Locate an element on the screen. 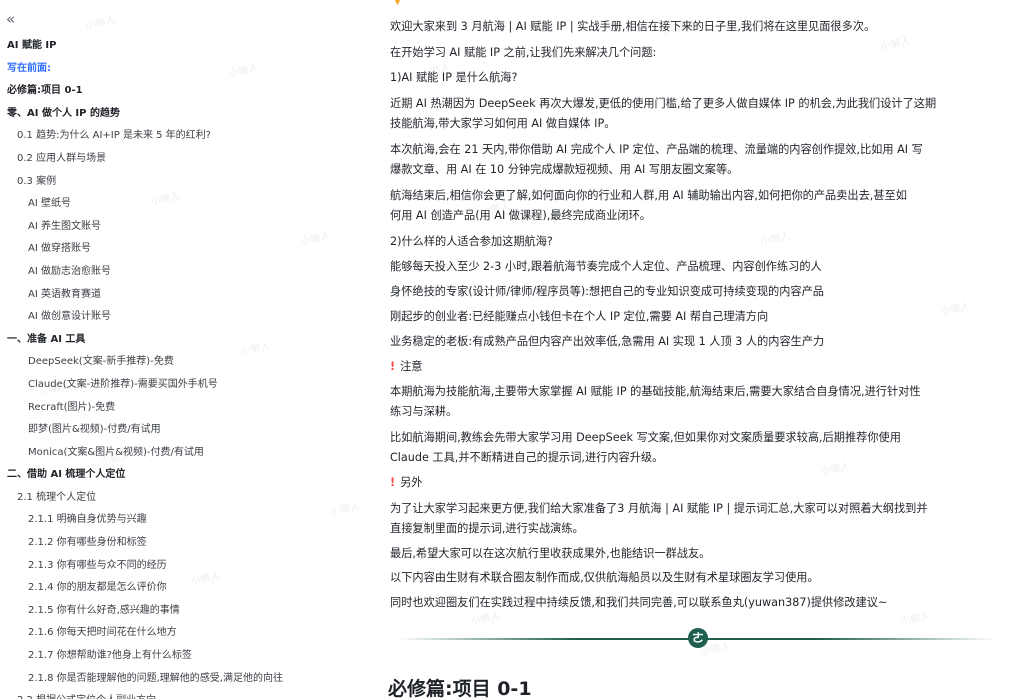 The width and height of the screenshot is (1024, 699). paragraph-line: 最后,希望大家可以在这次航行里收获成果外,也能结识一群战友。 is located at coordinates (550, 553).